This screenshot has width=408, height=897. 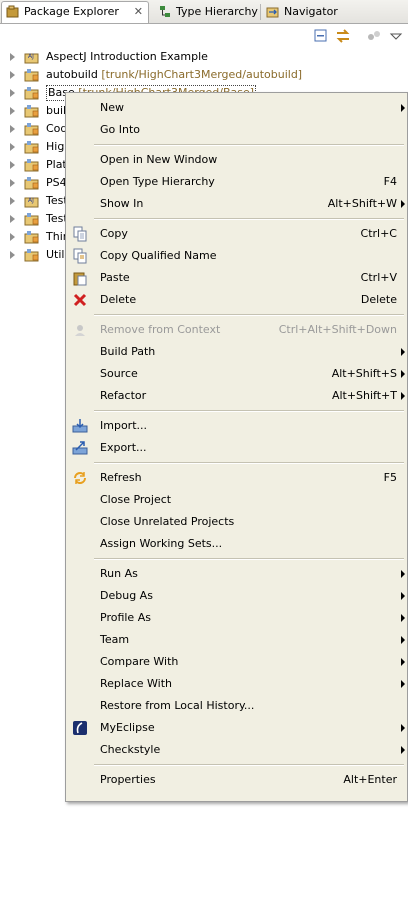 What do you see at coordinates (237, 522) in the screenshot?
I see `menu-item-close-unrelated-projects: Close Unrelated Projects` at bounding box center [237, 522].